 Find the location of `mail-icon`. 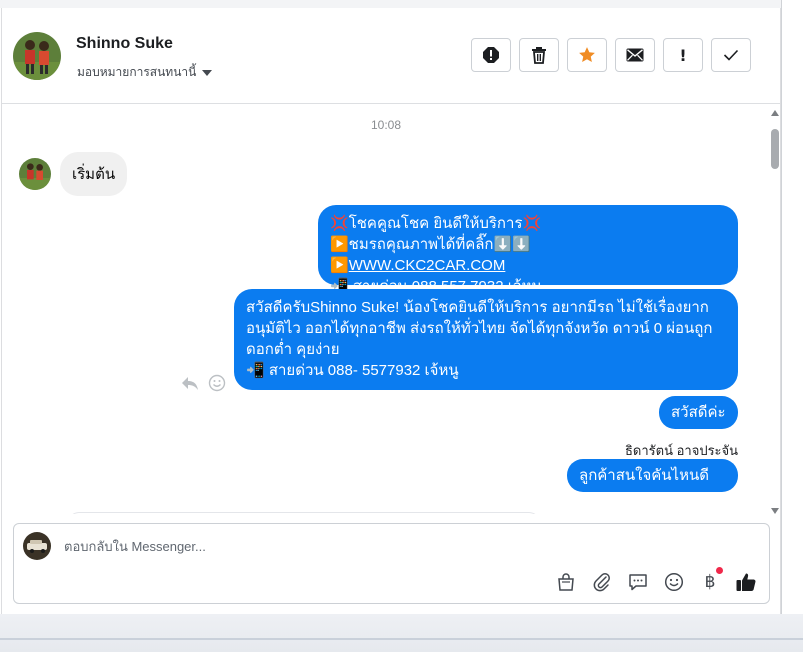

mail-icon is located at coordinates (635, 55).